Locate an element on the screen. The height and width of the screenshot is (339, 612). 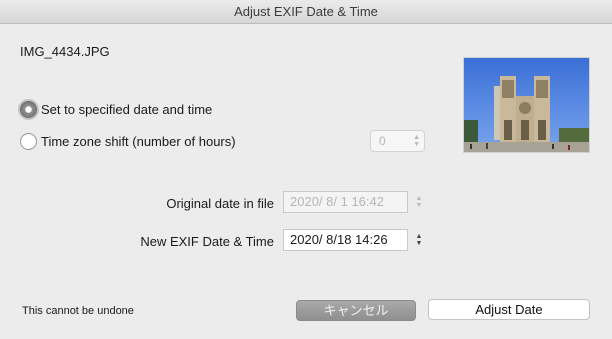
timezone-shift-value: 0 is located at coordinates (382, 141).